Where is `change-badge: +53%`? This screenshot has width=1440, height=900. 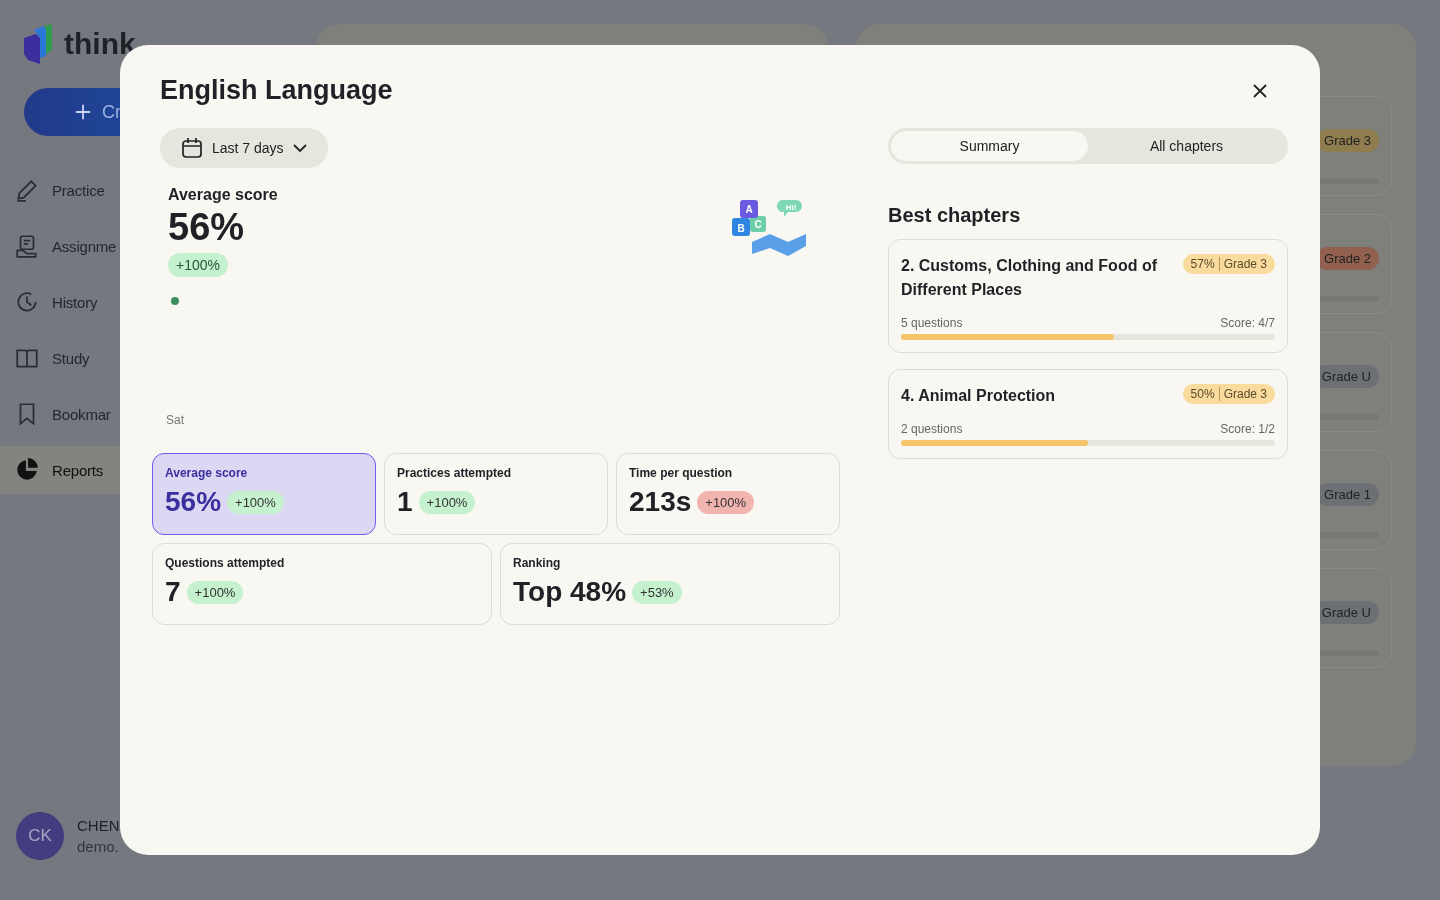
change-badge: +53% is located at coordinates (657, 592).